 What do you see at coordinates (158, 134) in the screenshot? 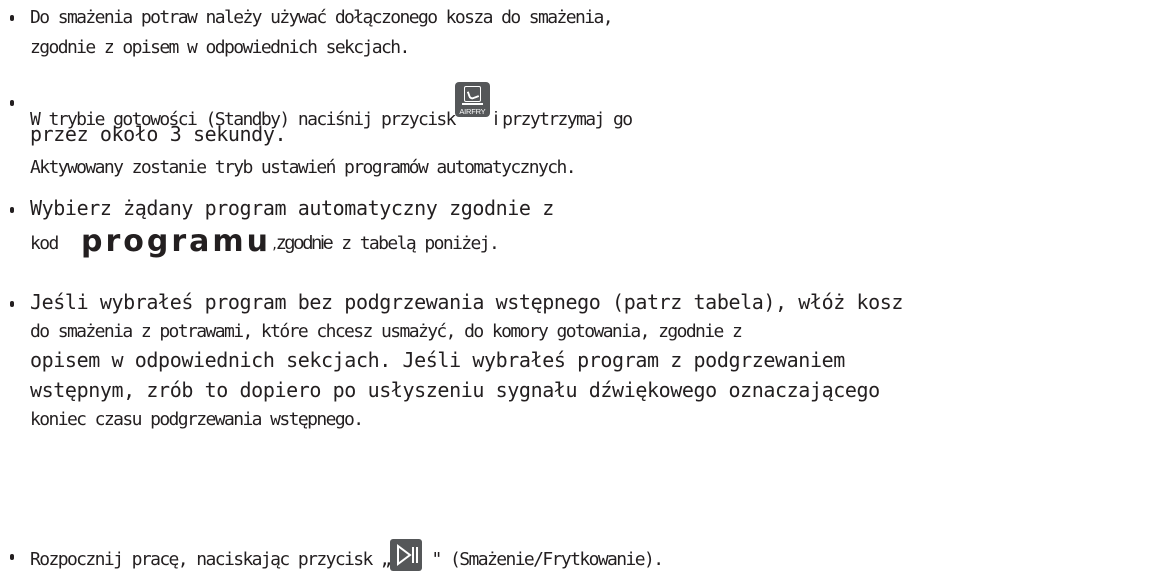
I see `text-line: przez około 3 sekundy.` at bounding box center [158, 134].